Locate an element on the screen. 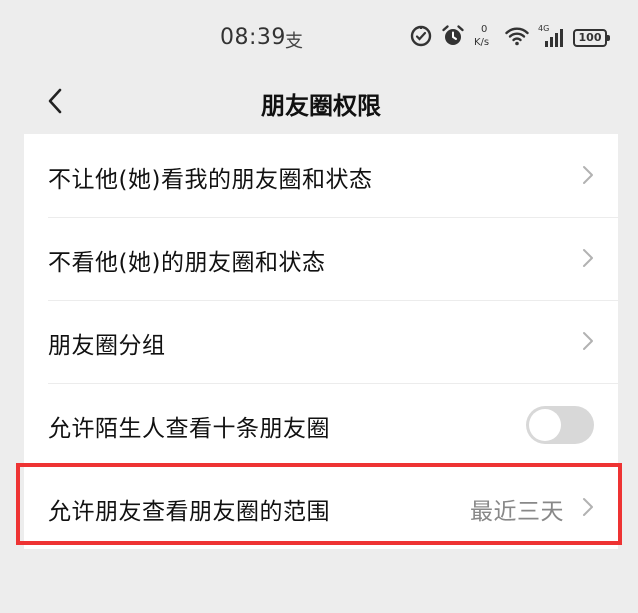  status-icons: 0 K/s 4G 100 is located at coordinates (510, 38).